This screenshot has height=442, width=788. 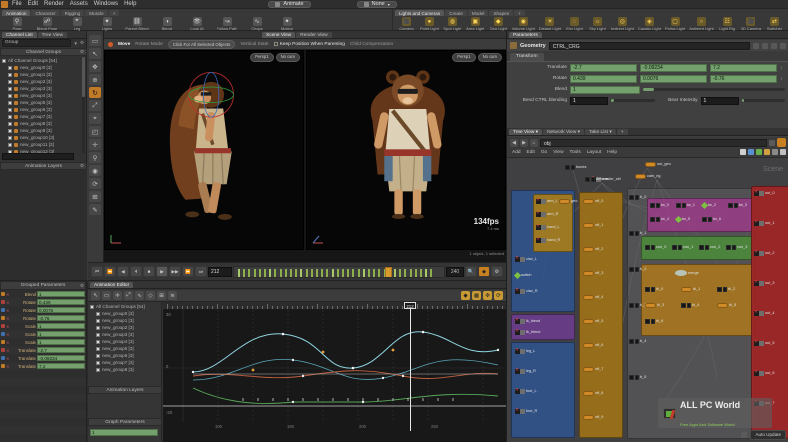 I want to click on rotate-tool-icon: ↻, so click(x=95, y=92).